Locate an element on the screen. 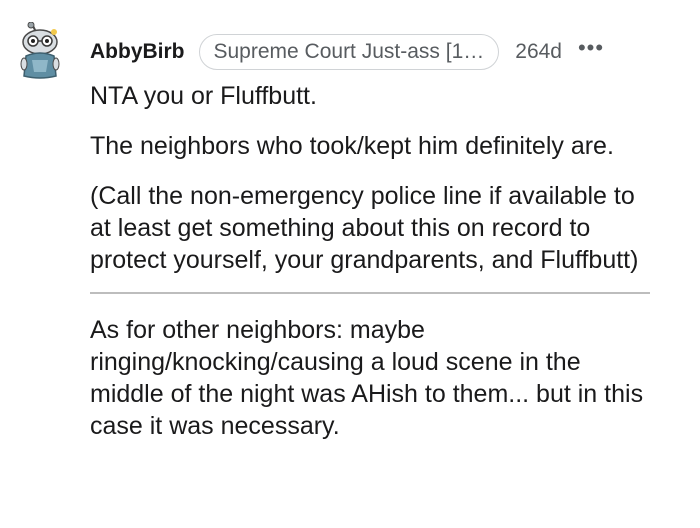 The height and width of the screenshot is (528, 700). comment-paragraph: NTA you or Fluffbutt. is located at coordinates (203, 96).